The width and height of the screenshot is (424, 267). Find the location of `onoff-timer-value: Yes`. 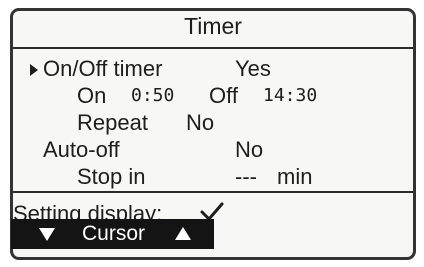

onoff-timer-value: Yes is located at coordinates (253, 69).